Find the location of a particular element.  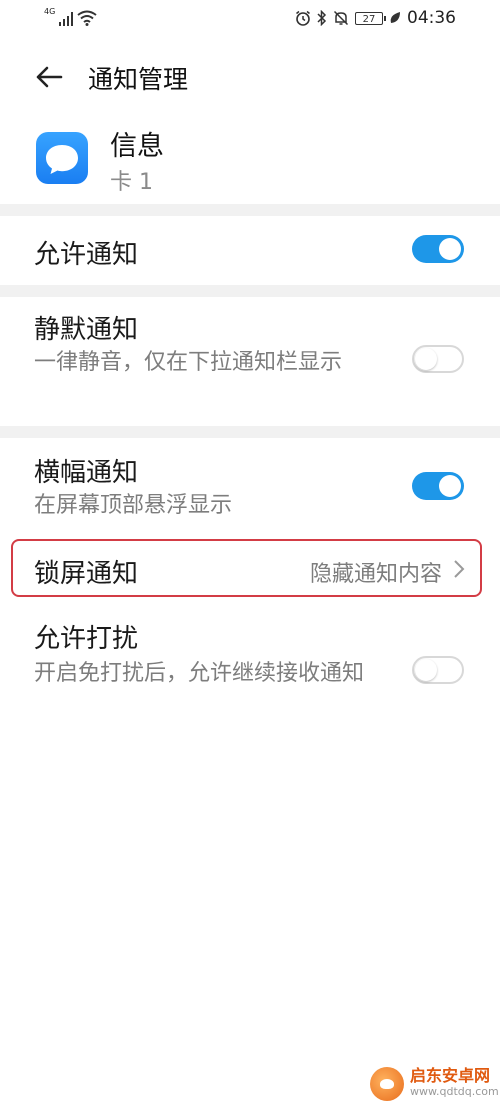

chevron-right-icon is located at coordinates (459, 569).